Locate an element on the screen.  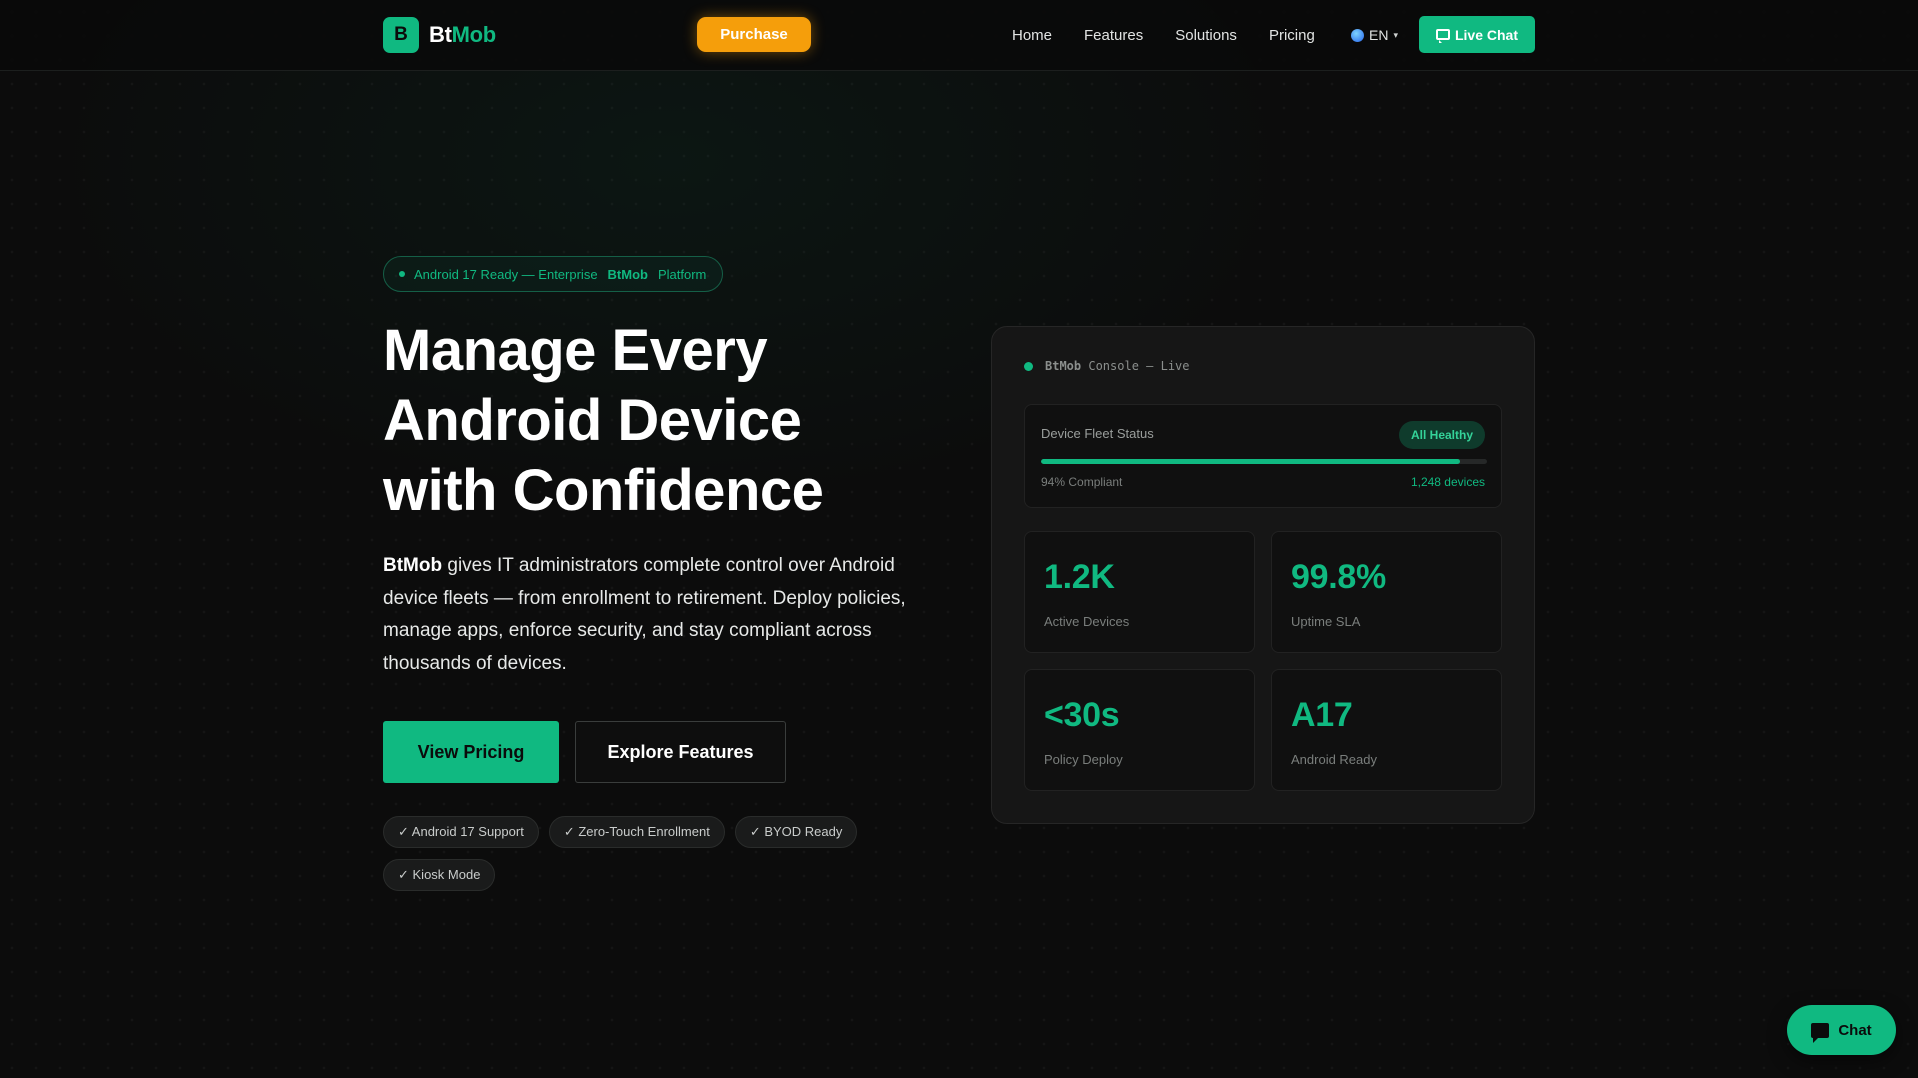
stat-card-uptime: 99.8% Uptime SLA is located at coordinates (1386, 592).